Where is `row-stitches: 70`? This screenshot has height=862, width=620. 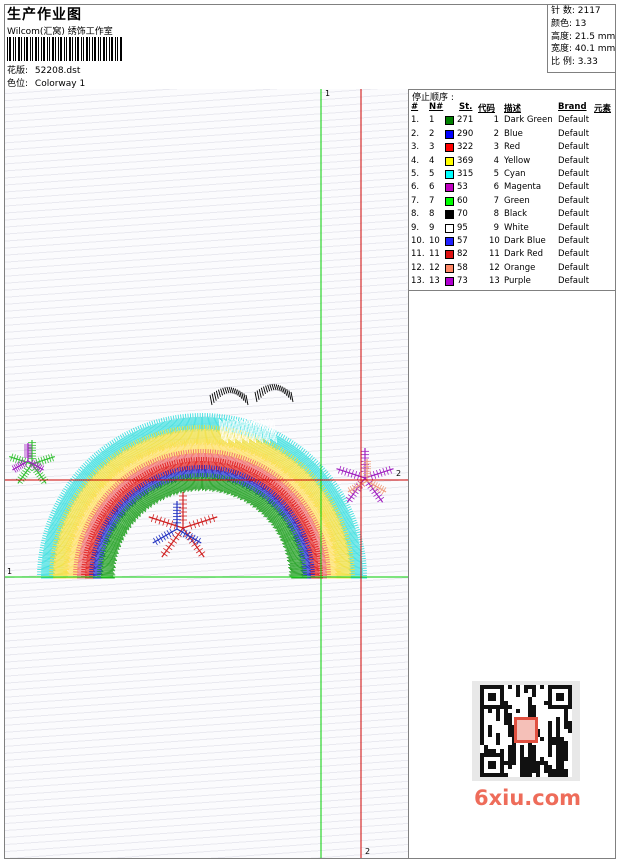
row-stitches: 70 is located at coordinates (462, 214).